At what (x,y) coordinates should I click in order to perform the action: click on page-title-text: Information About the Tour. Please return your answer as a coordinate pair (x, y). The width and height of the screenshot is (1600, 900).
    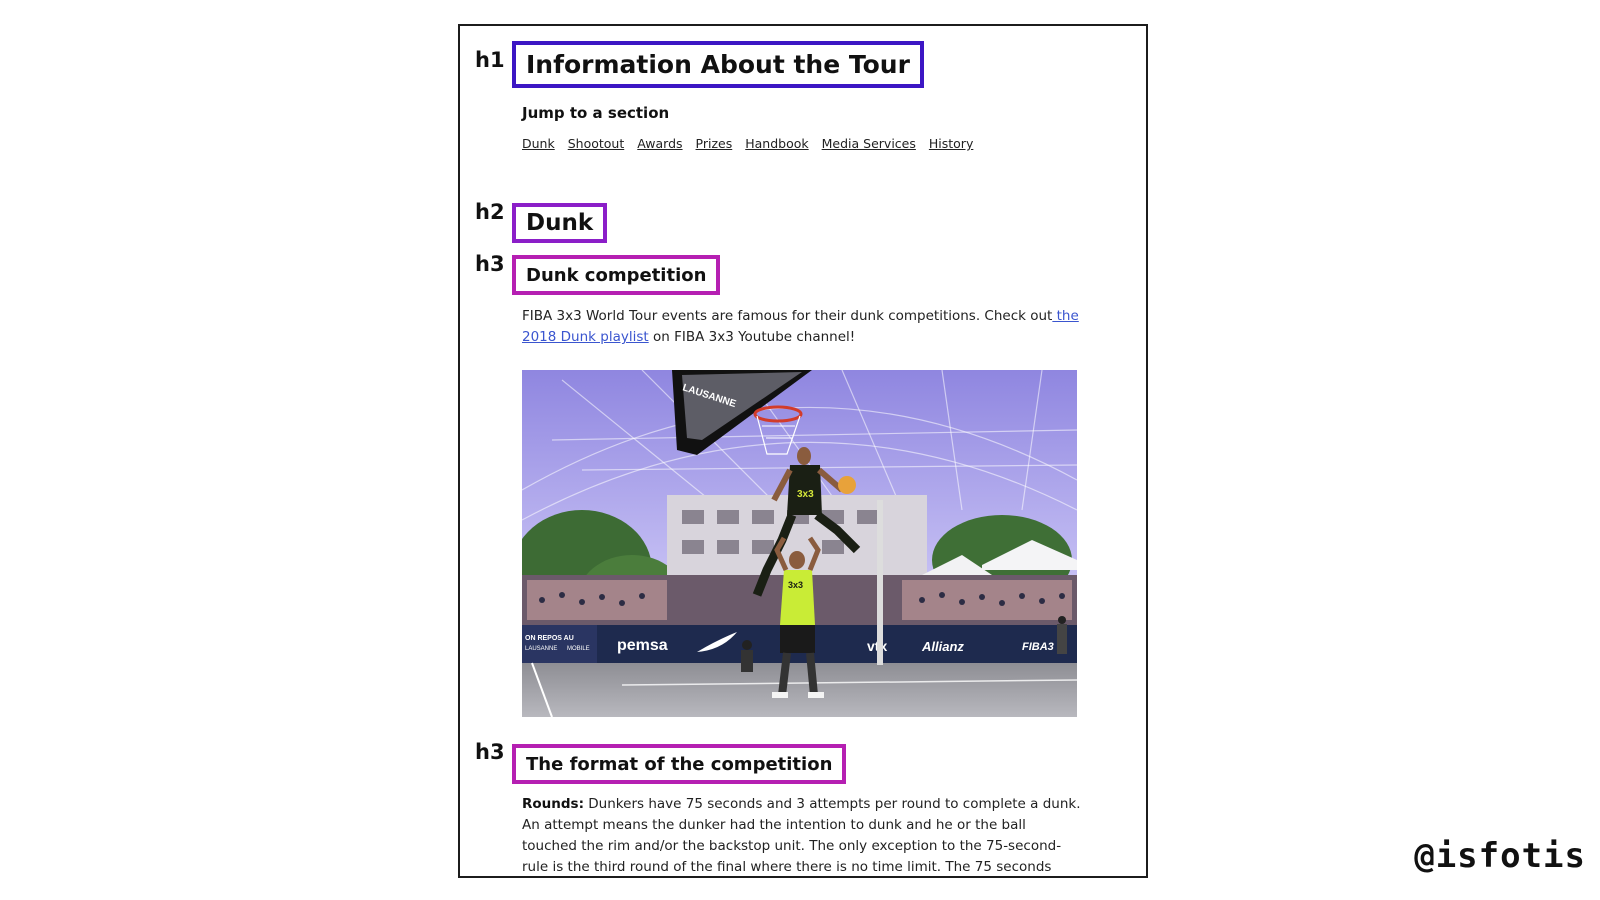
    Looking at the image, I should click on (718, 64).